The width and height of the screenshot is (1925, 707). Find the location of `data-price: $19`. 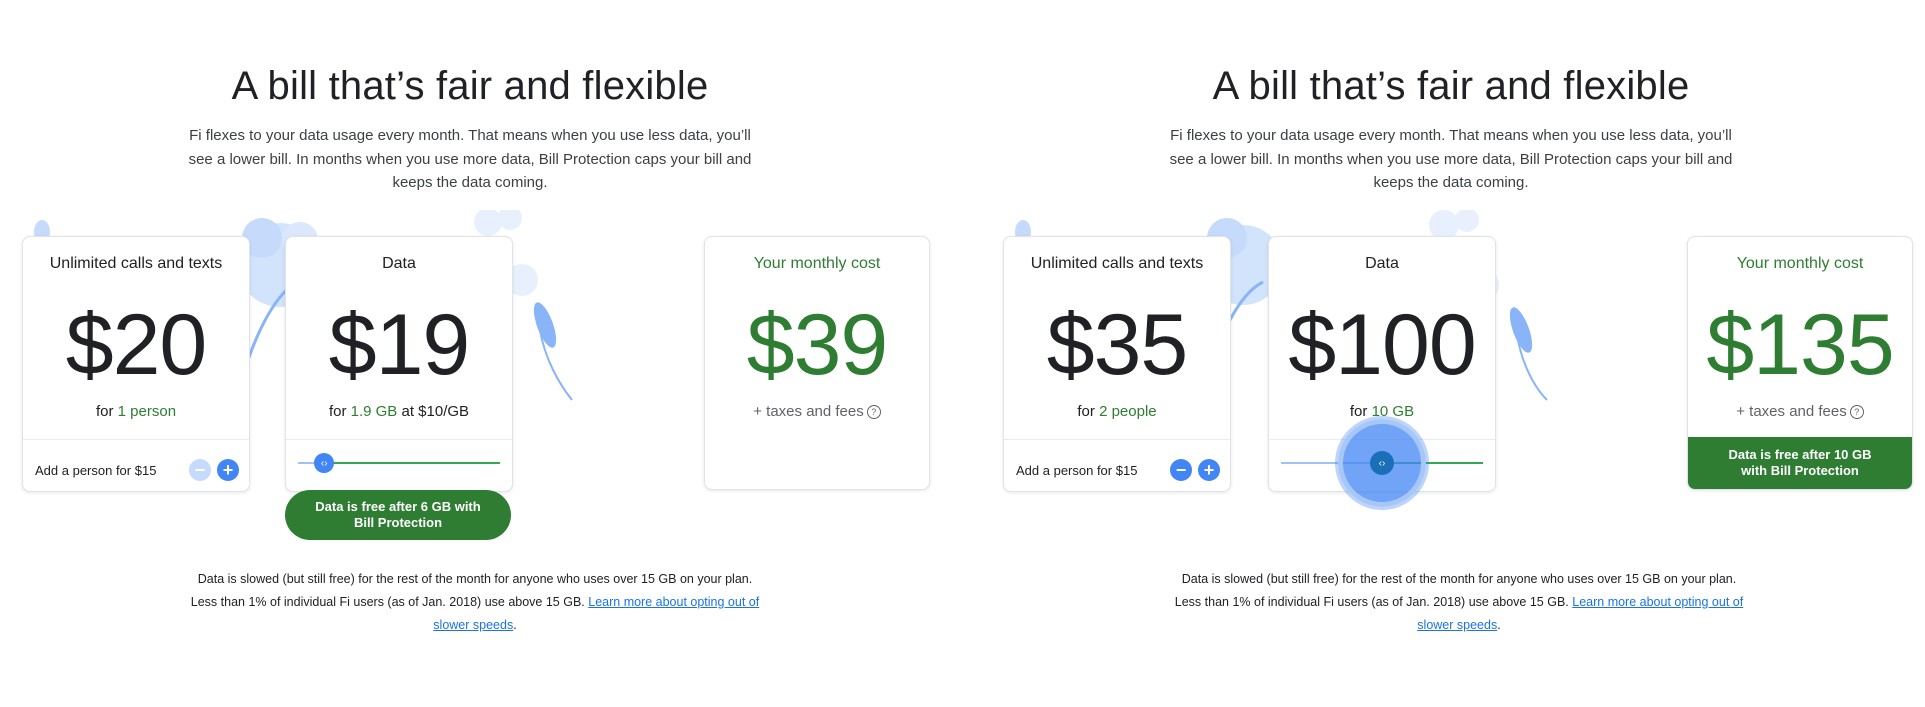

data-price: $19 is located at coordinates (399, 345).